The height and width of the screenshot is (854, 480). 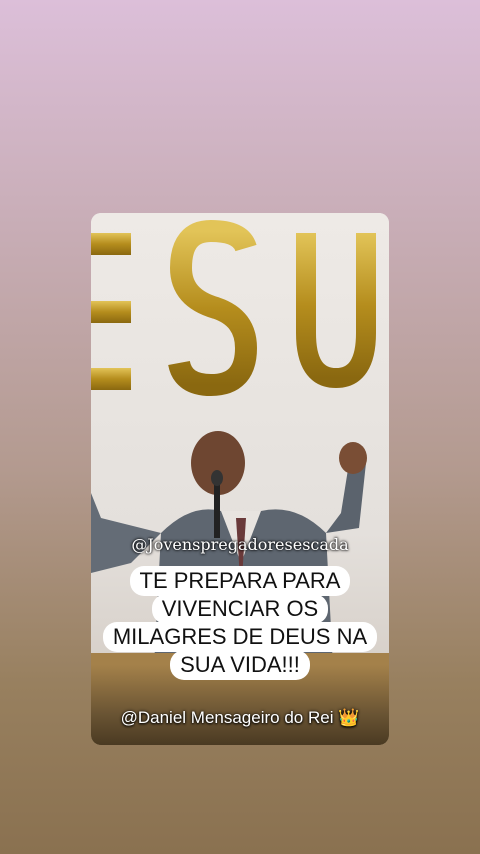 What do you see at coordinates (240, 609) in the screenshot?
I see `caption-line: VIVENCIAR OS` at bounding box center [240, 609].